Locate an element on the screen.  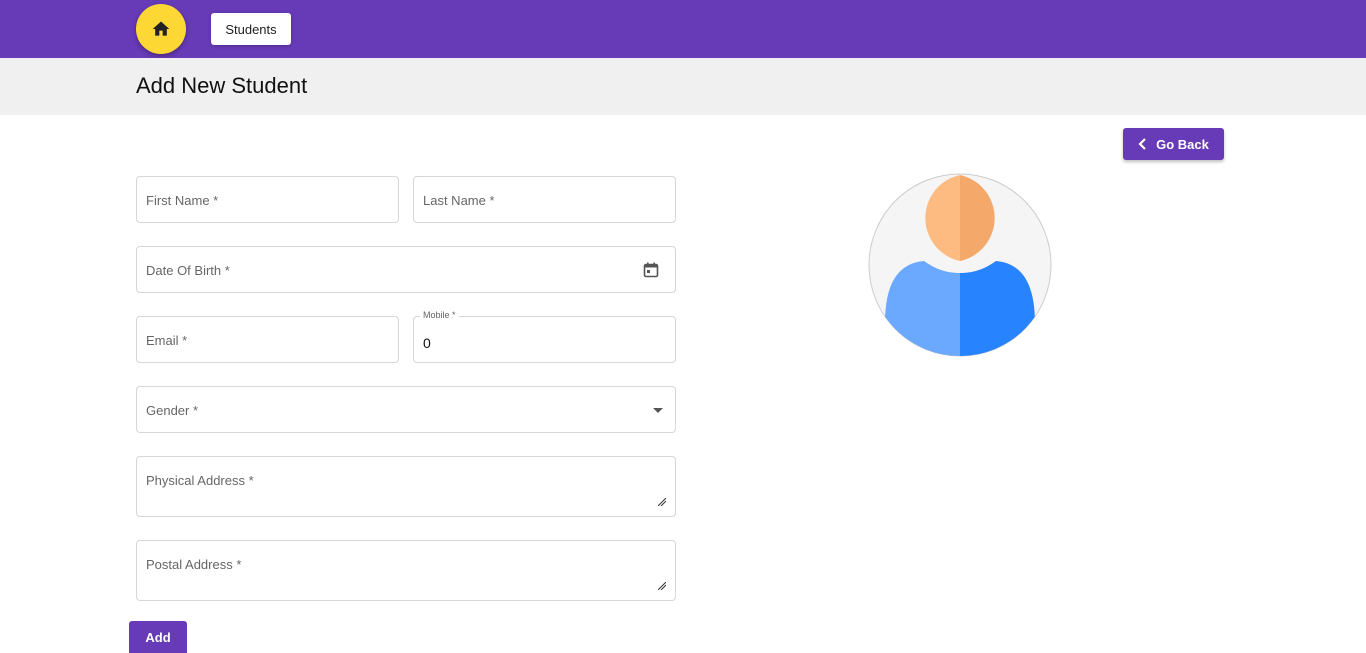
user-avatar-icon is located at coordinates (960, 265).